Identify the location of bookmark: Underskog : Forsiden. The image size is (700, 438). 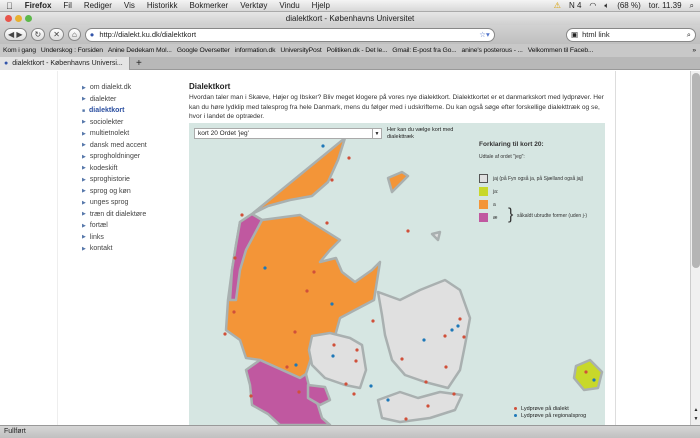
(72, 50).